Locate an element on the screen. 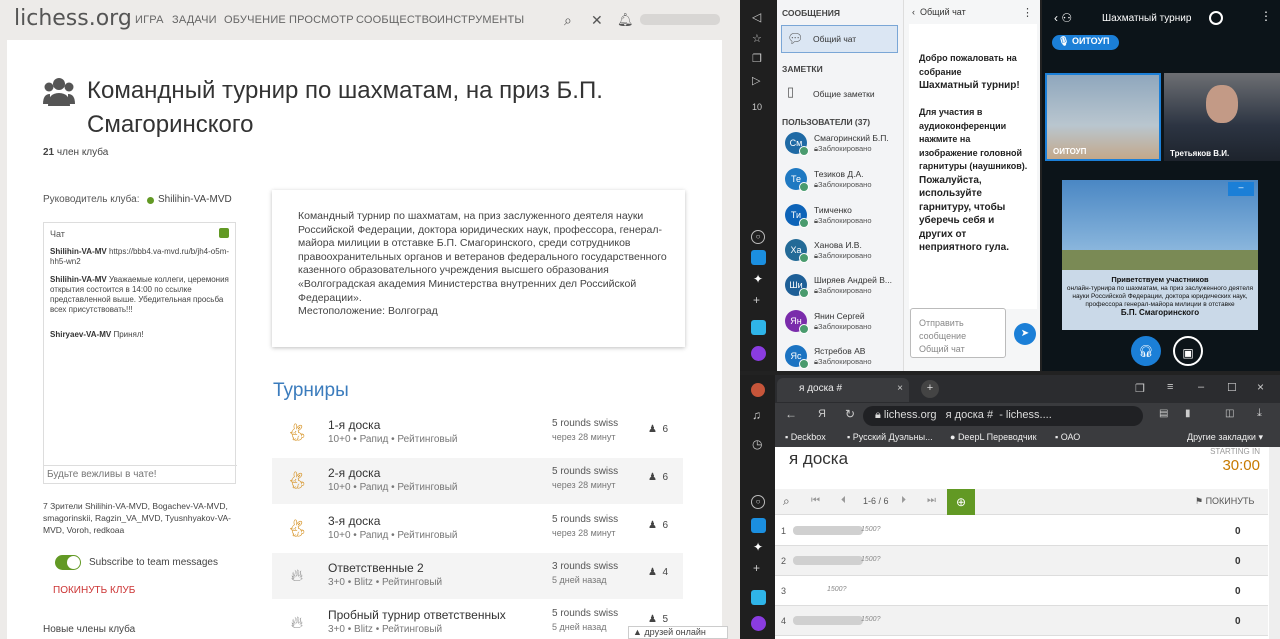 The height and width of the screenshot is (639, 1280). video-thumbnail: ОИТОУП is located at coordinates (1103, 117).